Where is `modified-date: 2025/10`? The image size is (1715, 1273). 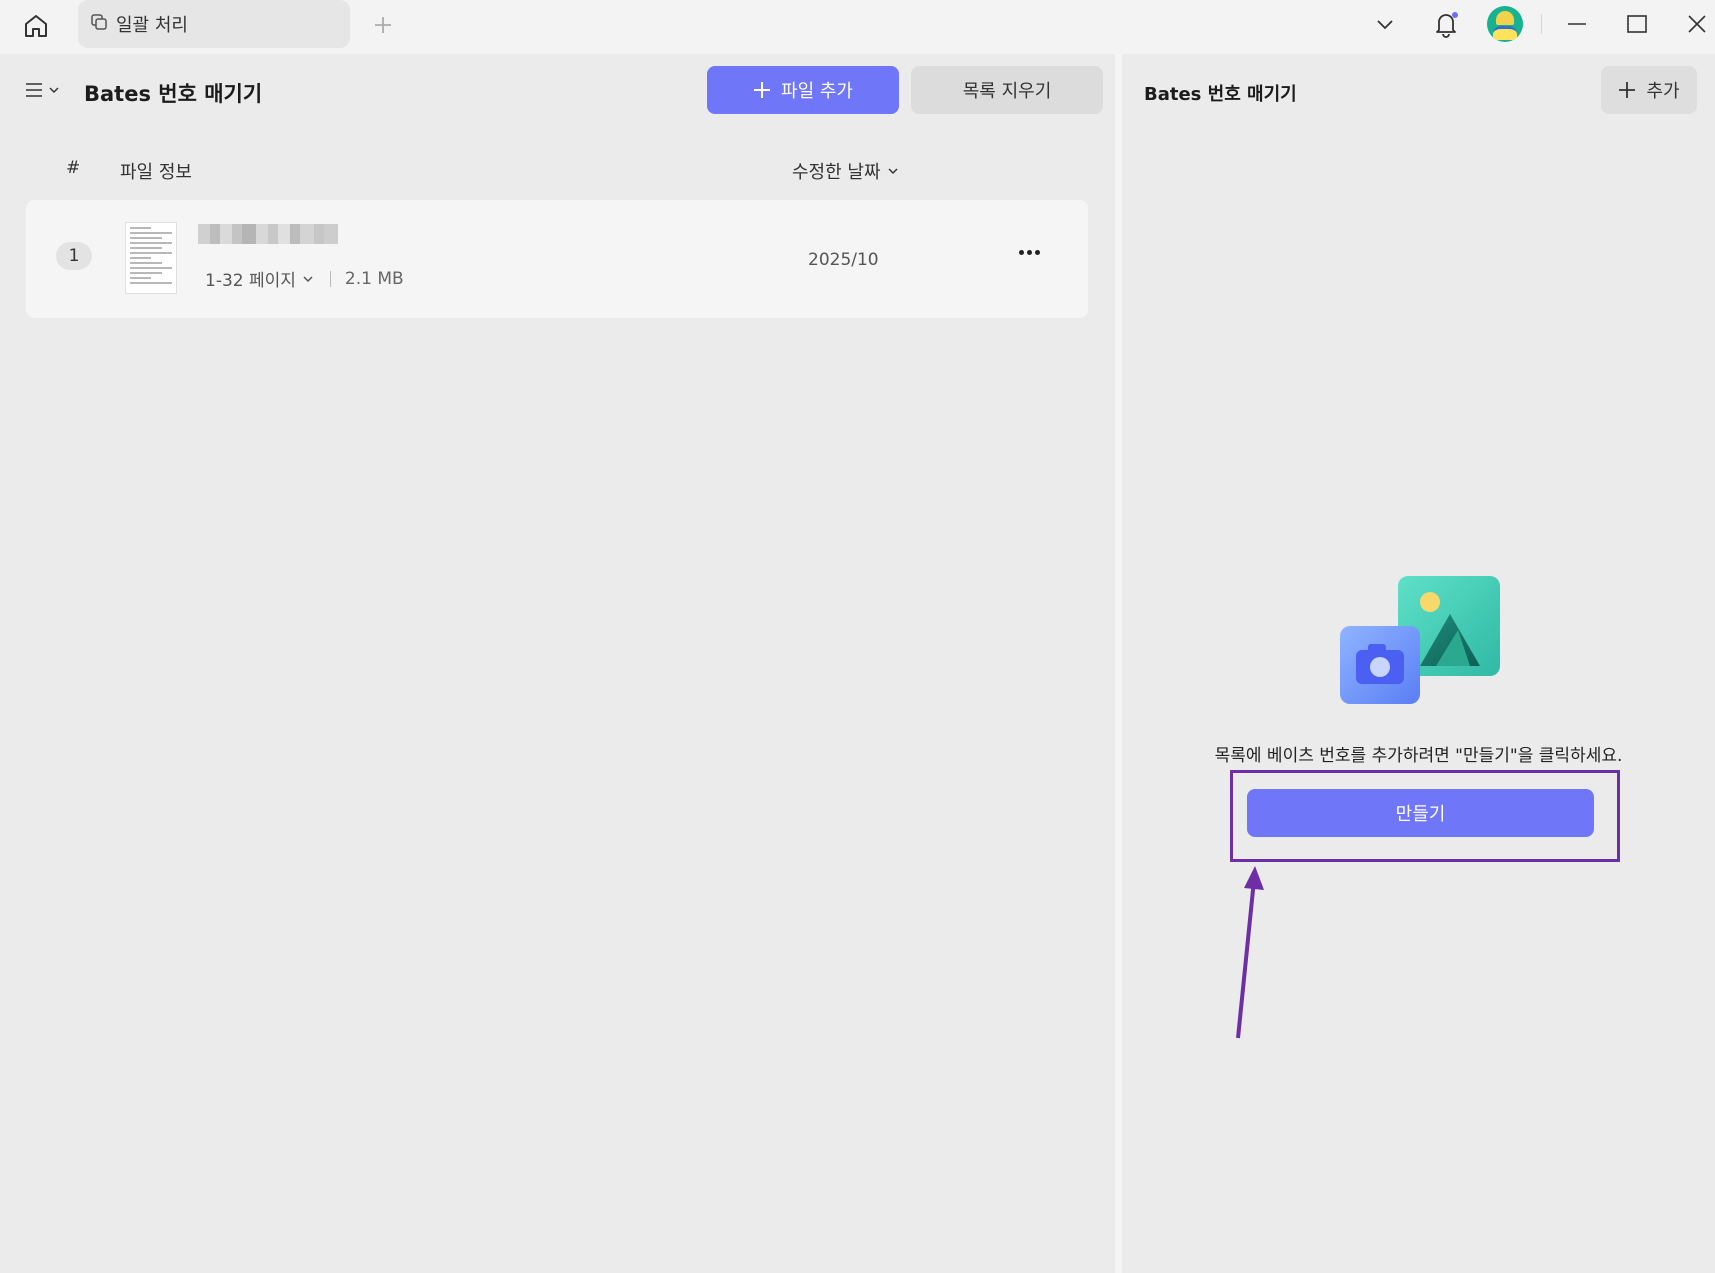
modified-date: 2025/10 is located at coordinates (843, 260).